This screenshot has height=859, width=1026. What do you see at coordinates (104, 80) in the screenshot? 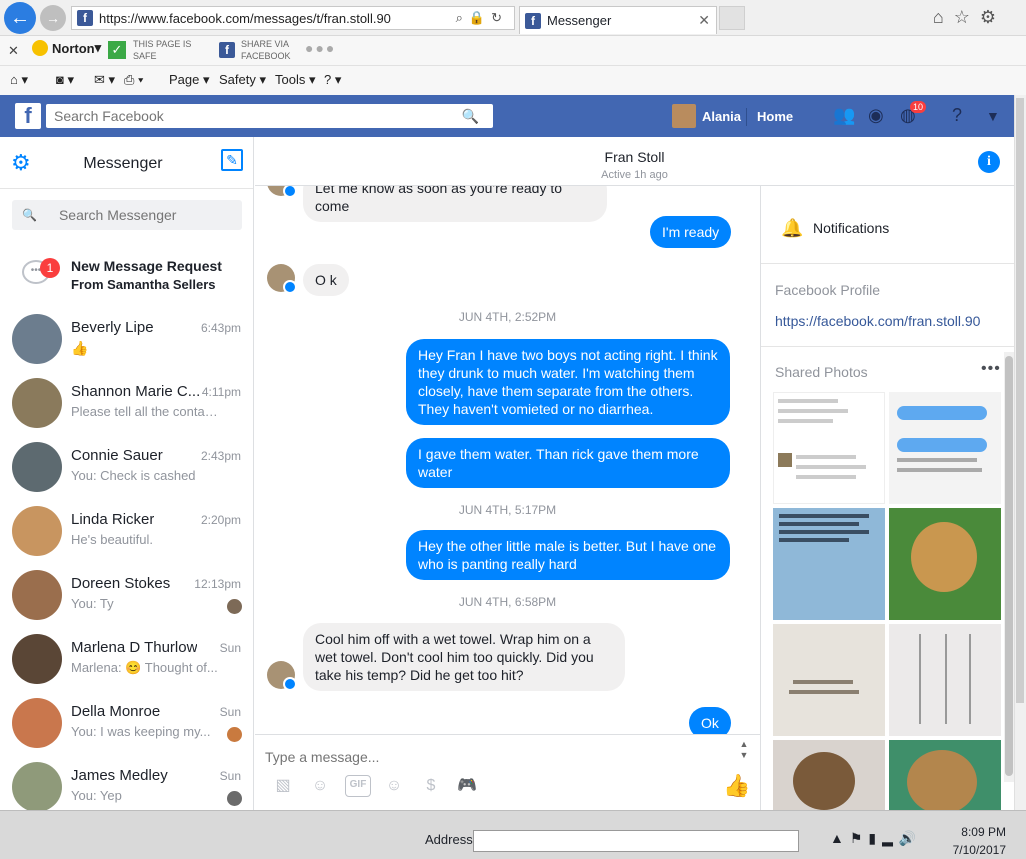
I see `mail-icon: ✉ ▾` at bounding box center [104, 80].